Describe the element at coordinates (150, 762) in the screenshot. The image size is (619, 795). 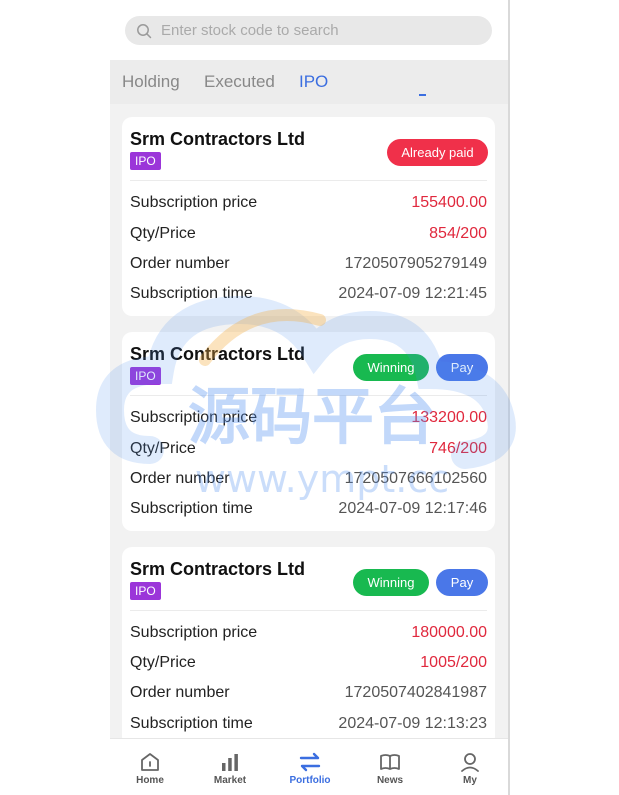
I see `home-icon` at that location.